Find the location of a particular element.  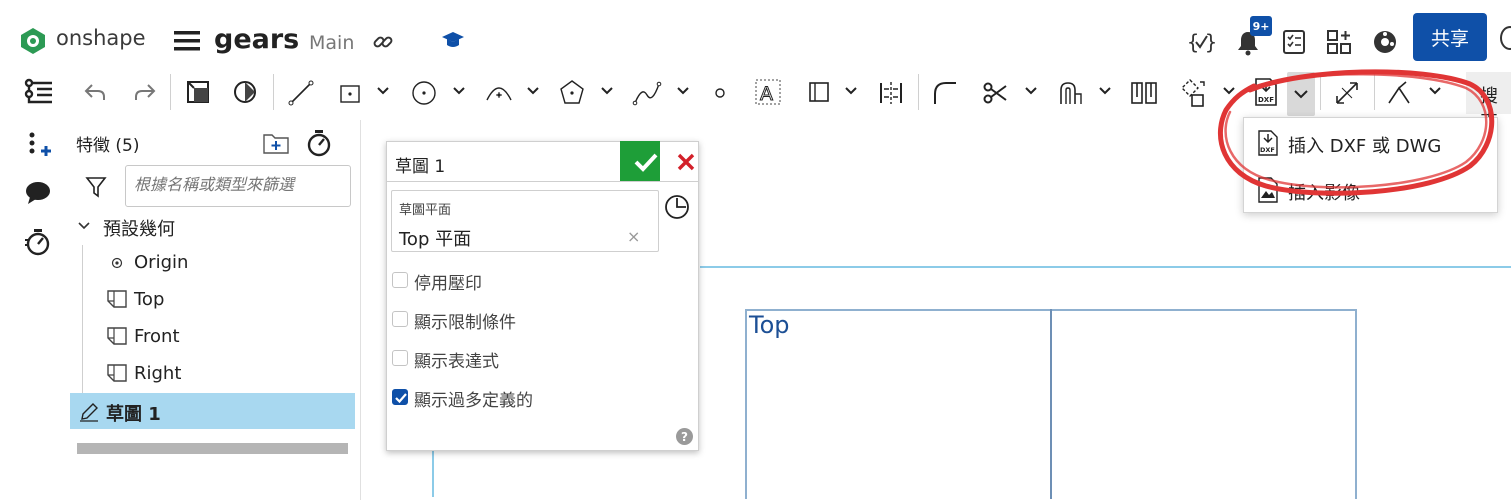

onshape-logo-icon is located at coordinates (33, 41).